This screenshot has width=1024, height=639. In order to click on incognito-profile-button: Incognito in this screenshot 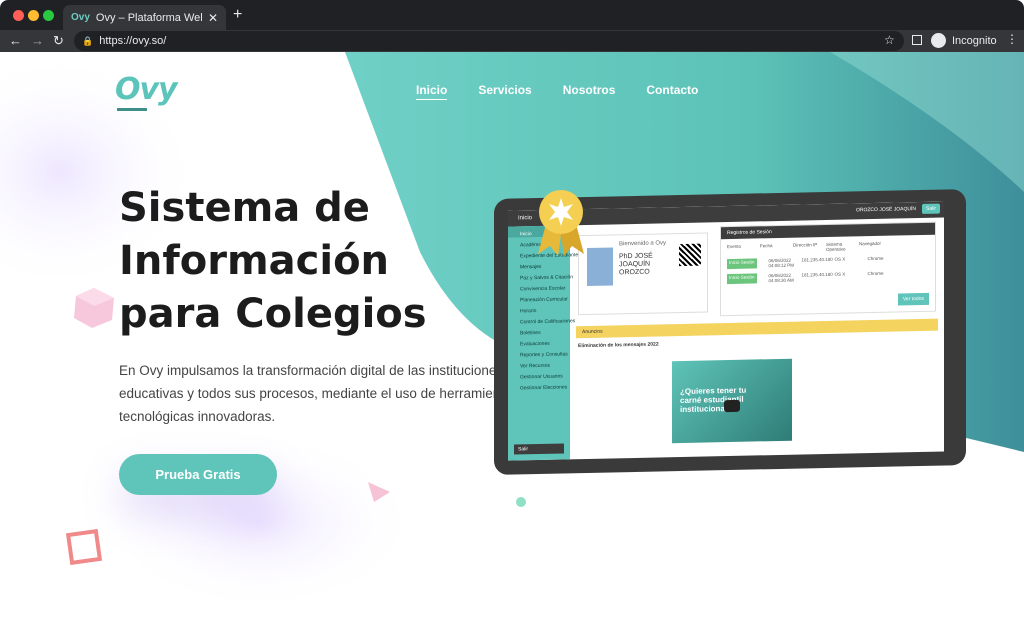, I will do `click(964, 40)`.